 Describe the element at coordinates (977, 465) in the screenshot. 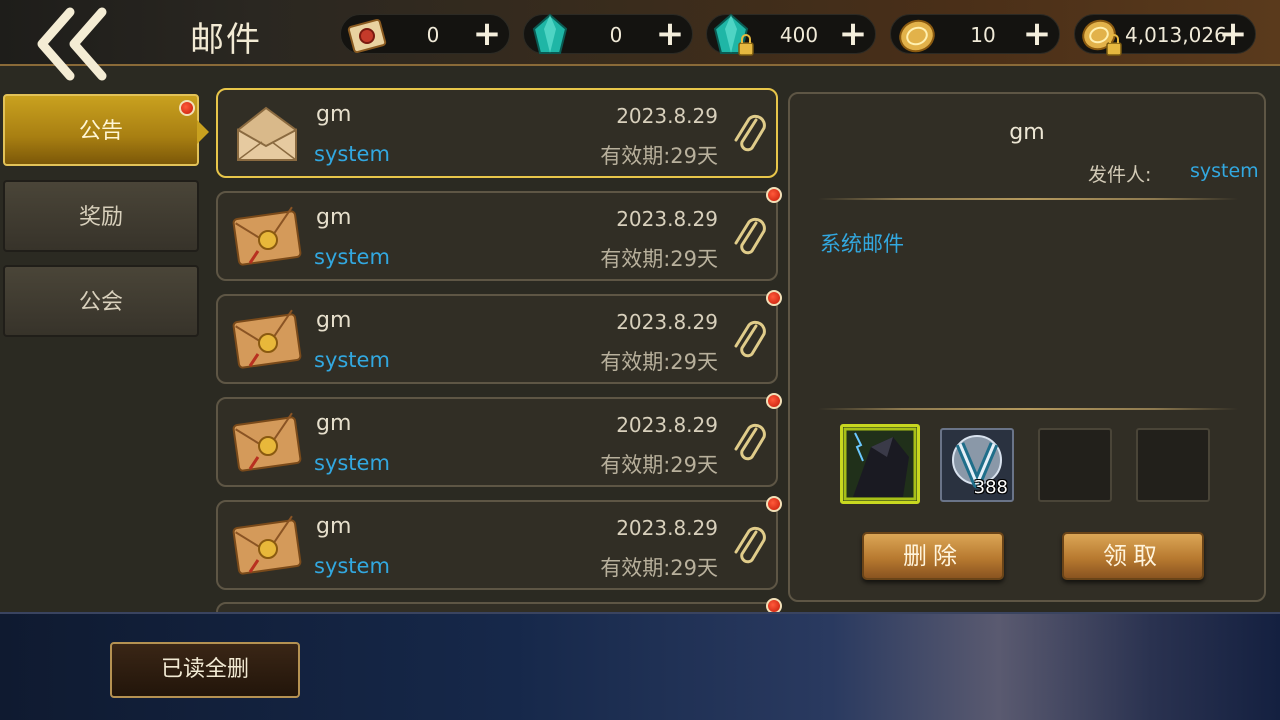

I see `reward-item-vip-badge: 388` at that location.